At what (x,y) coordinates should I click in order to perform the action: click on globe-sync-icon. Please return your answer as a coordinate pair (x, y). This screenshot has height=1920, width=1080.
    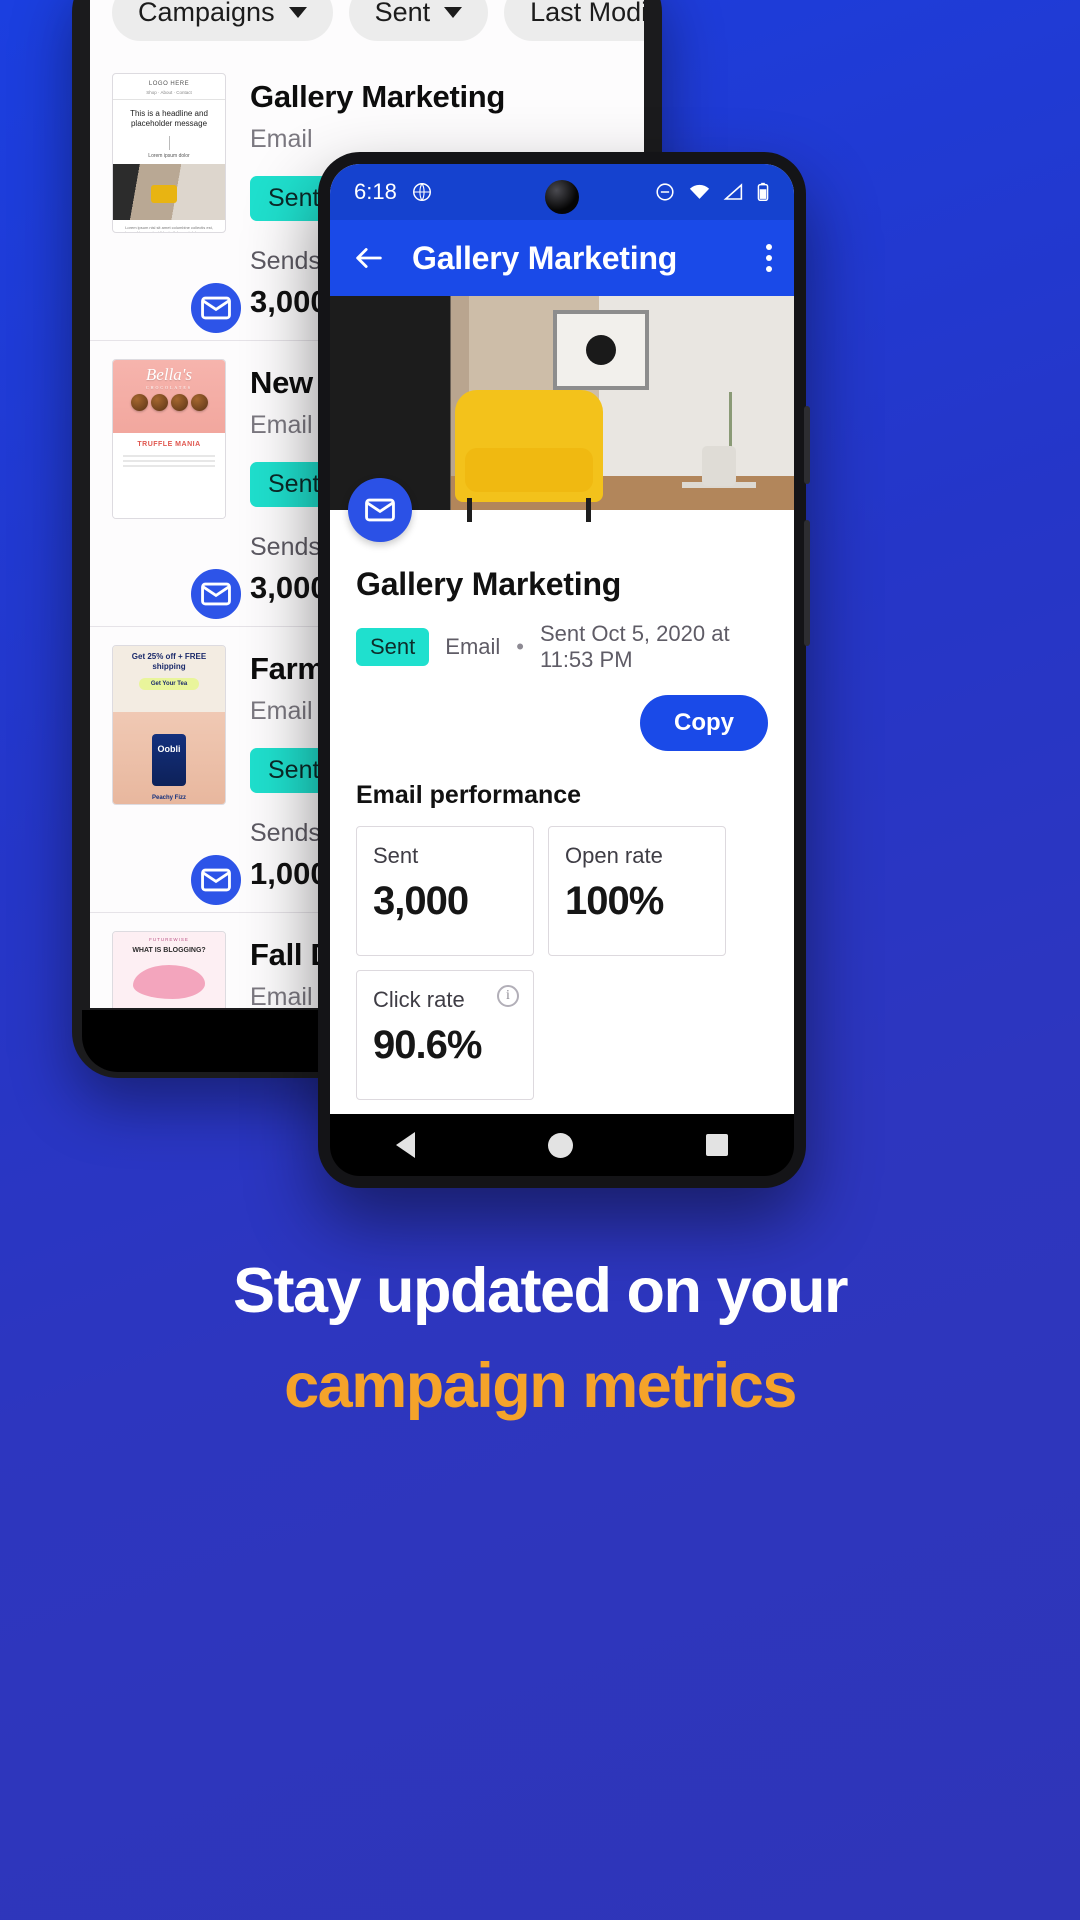
    Looking at the image, I should click on (421, 192).